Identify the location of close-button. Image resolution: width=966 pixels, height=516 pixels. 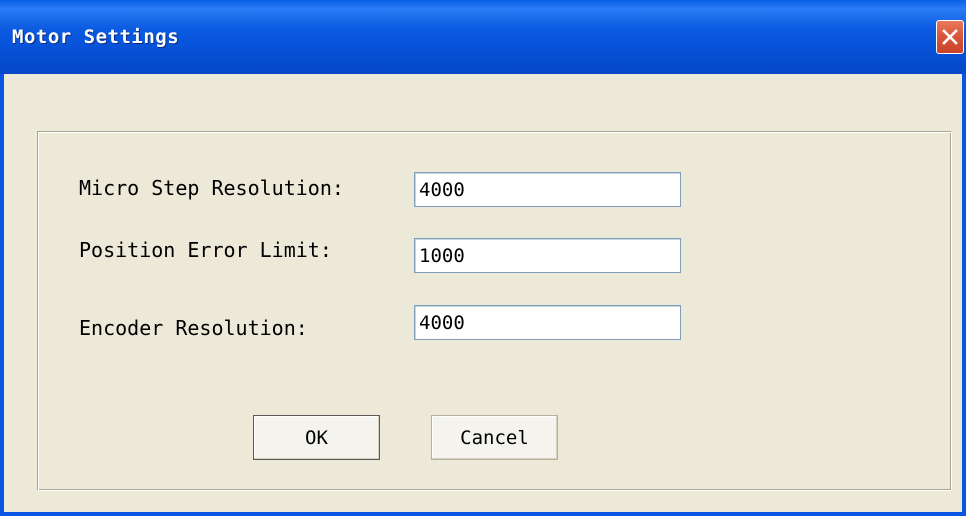
(950, 37).